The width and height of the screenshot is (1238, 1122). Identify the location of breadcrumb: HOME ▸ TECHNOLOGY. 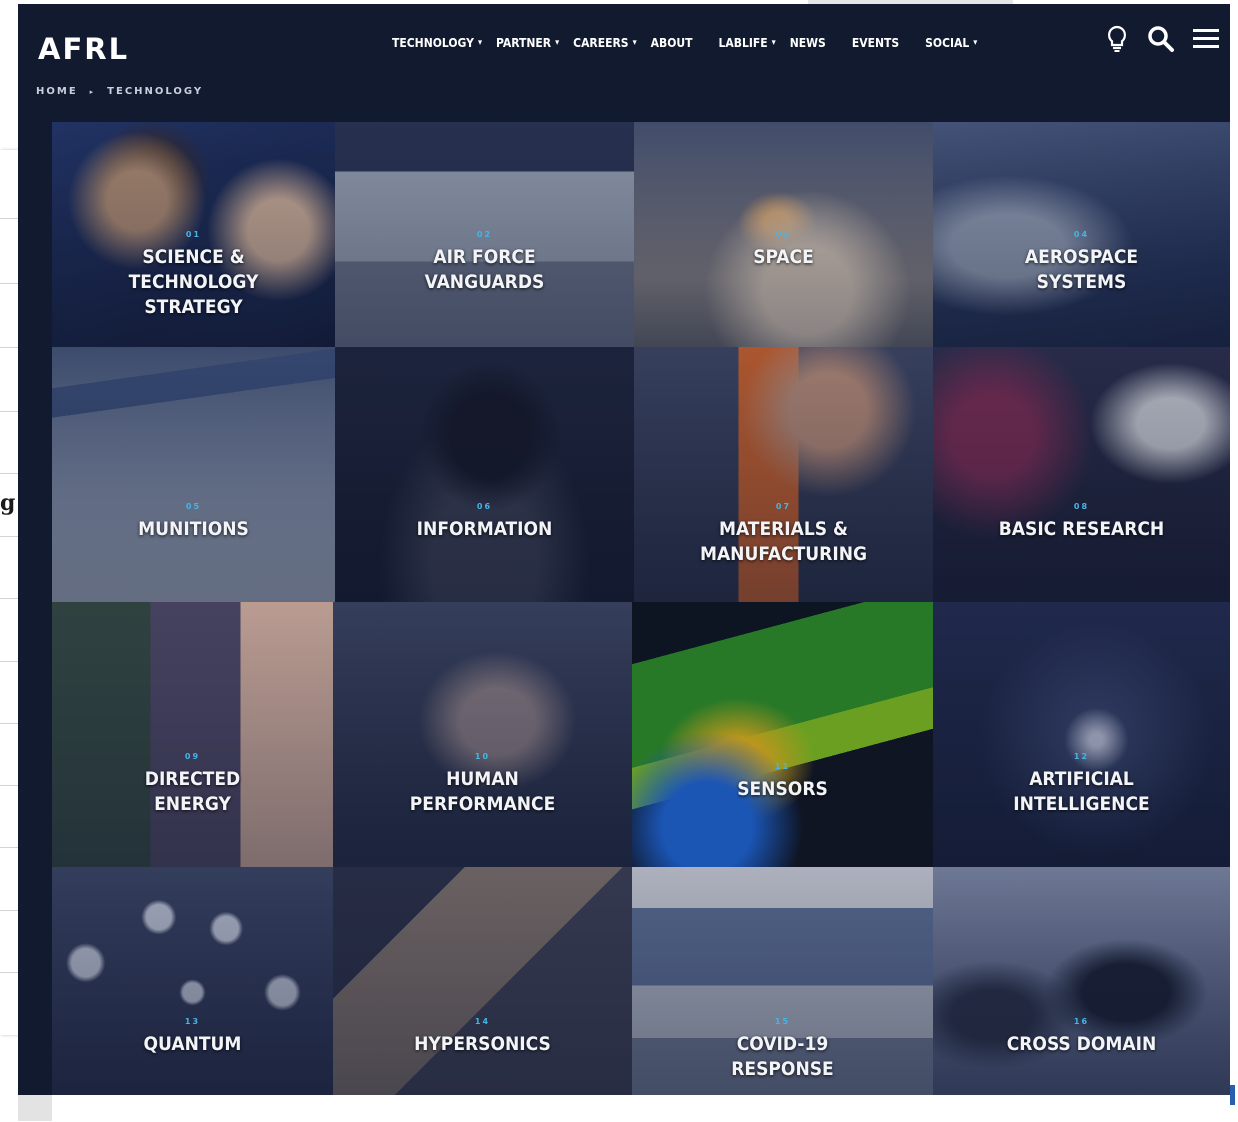
(119, 91).